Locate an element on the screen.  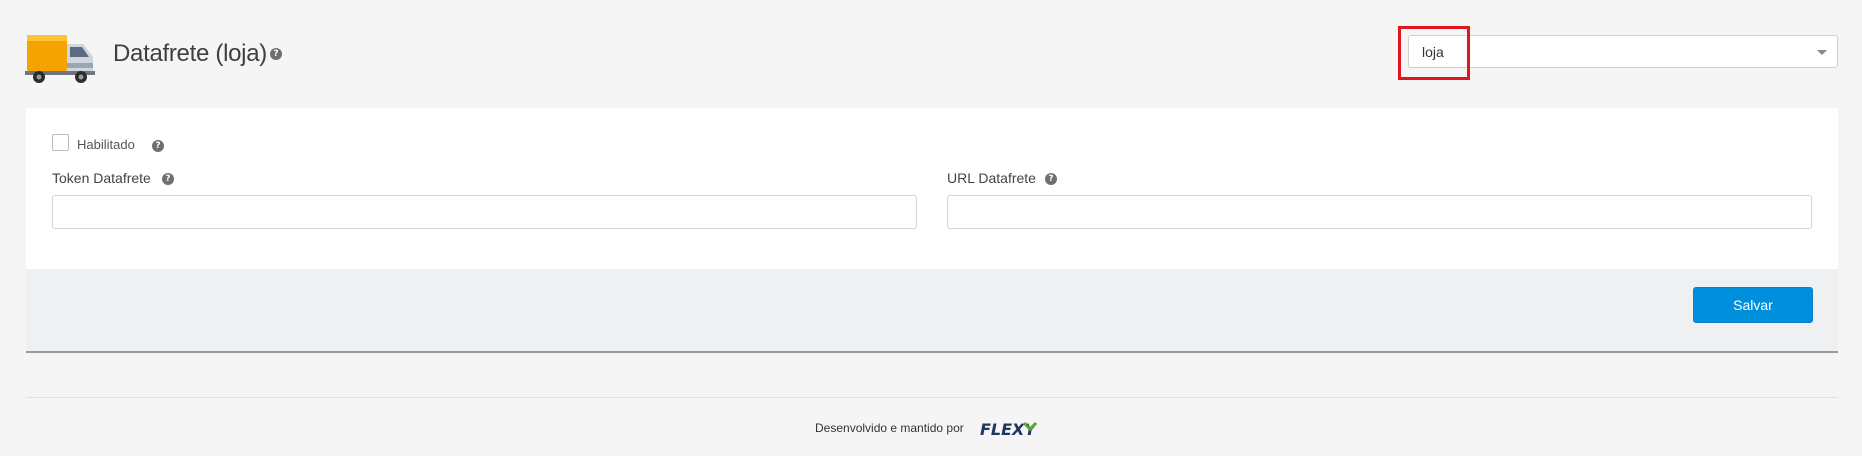
url-label: URL Datafrete is located at coordinates (991, 178).